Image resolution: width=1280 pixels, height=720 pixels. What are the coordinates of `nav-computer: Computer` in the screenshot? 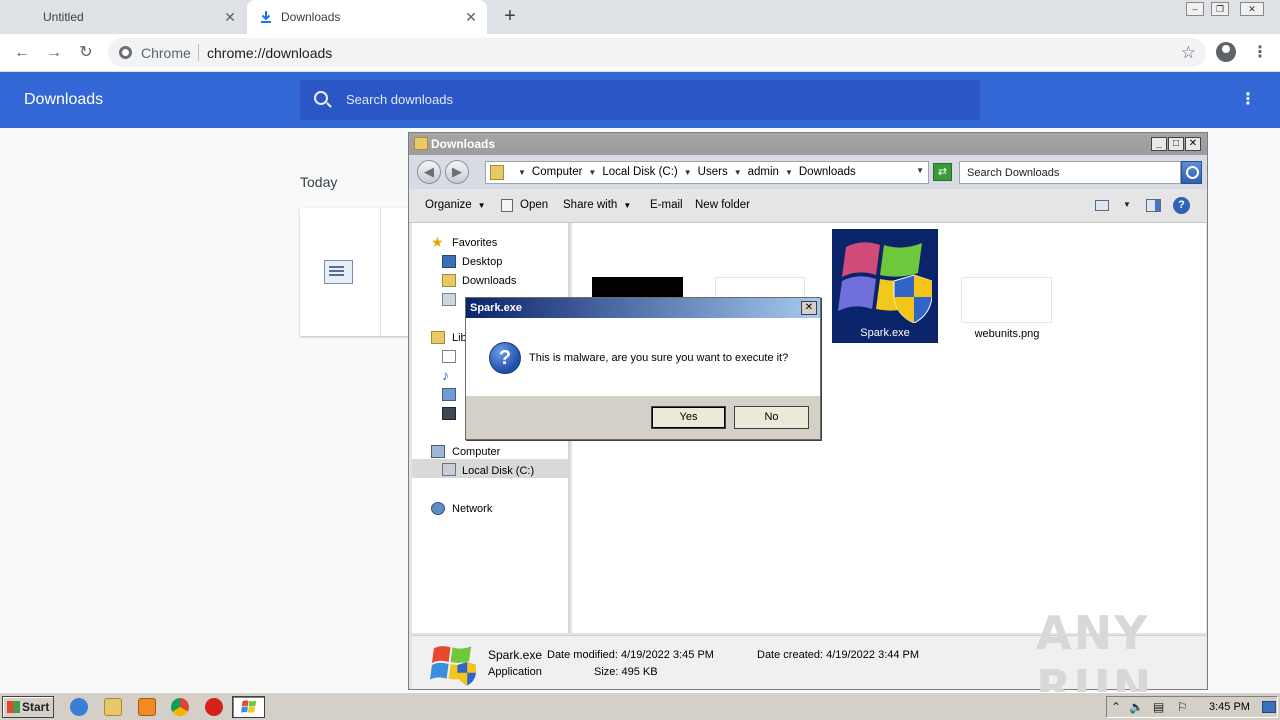 It's located at (476, 452).